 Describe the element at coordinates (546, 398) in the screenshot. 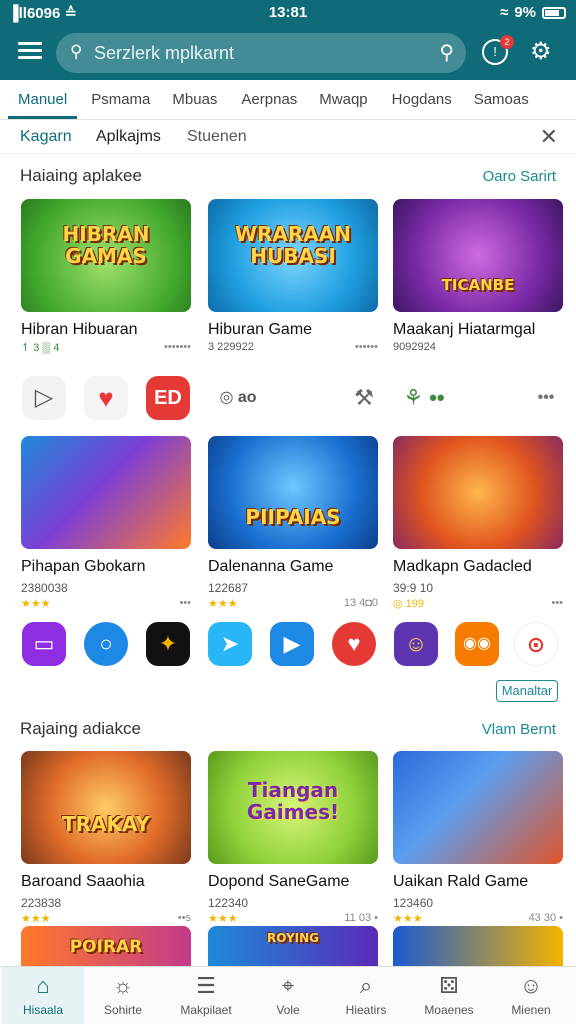

I see `more-icon: •••` at that location.